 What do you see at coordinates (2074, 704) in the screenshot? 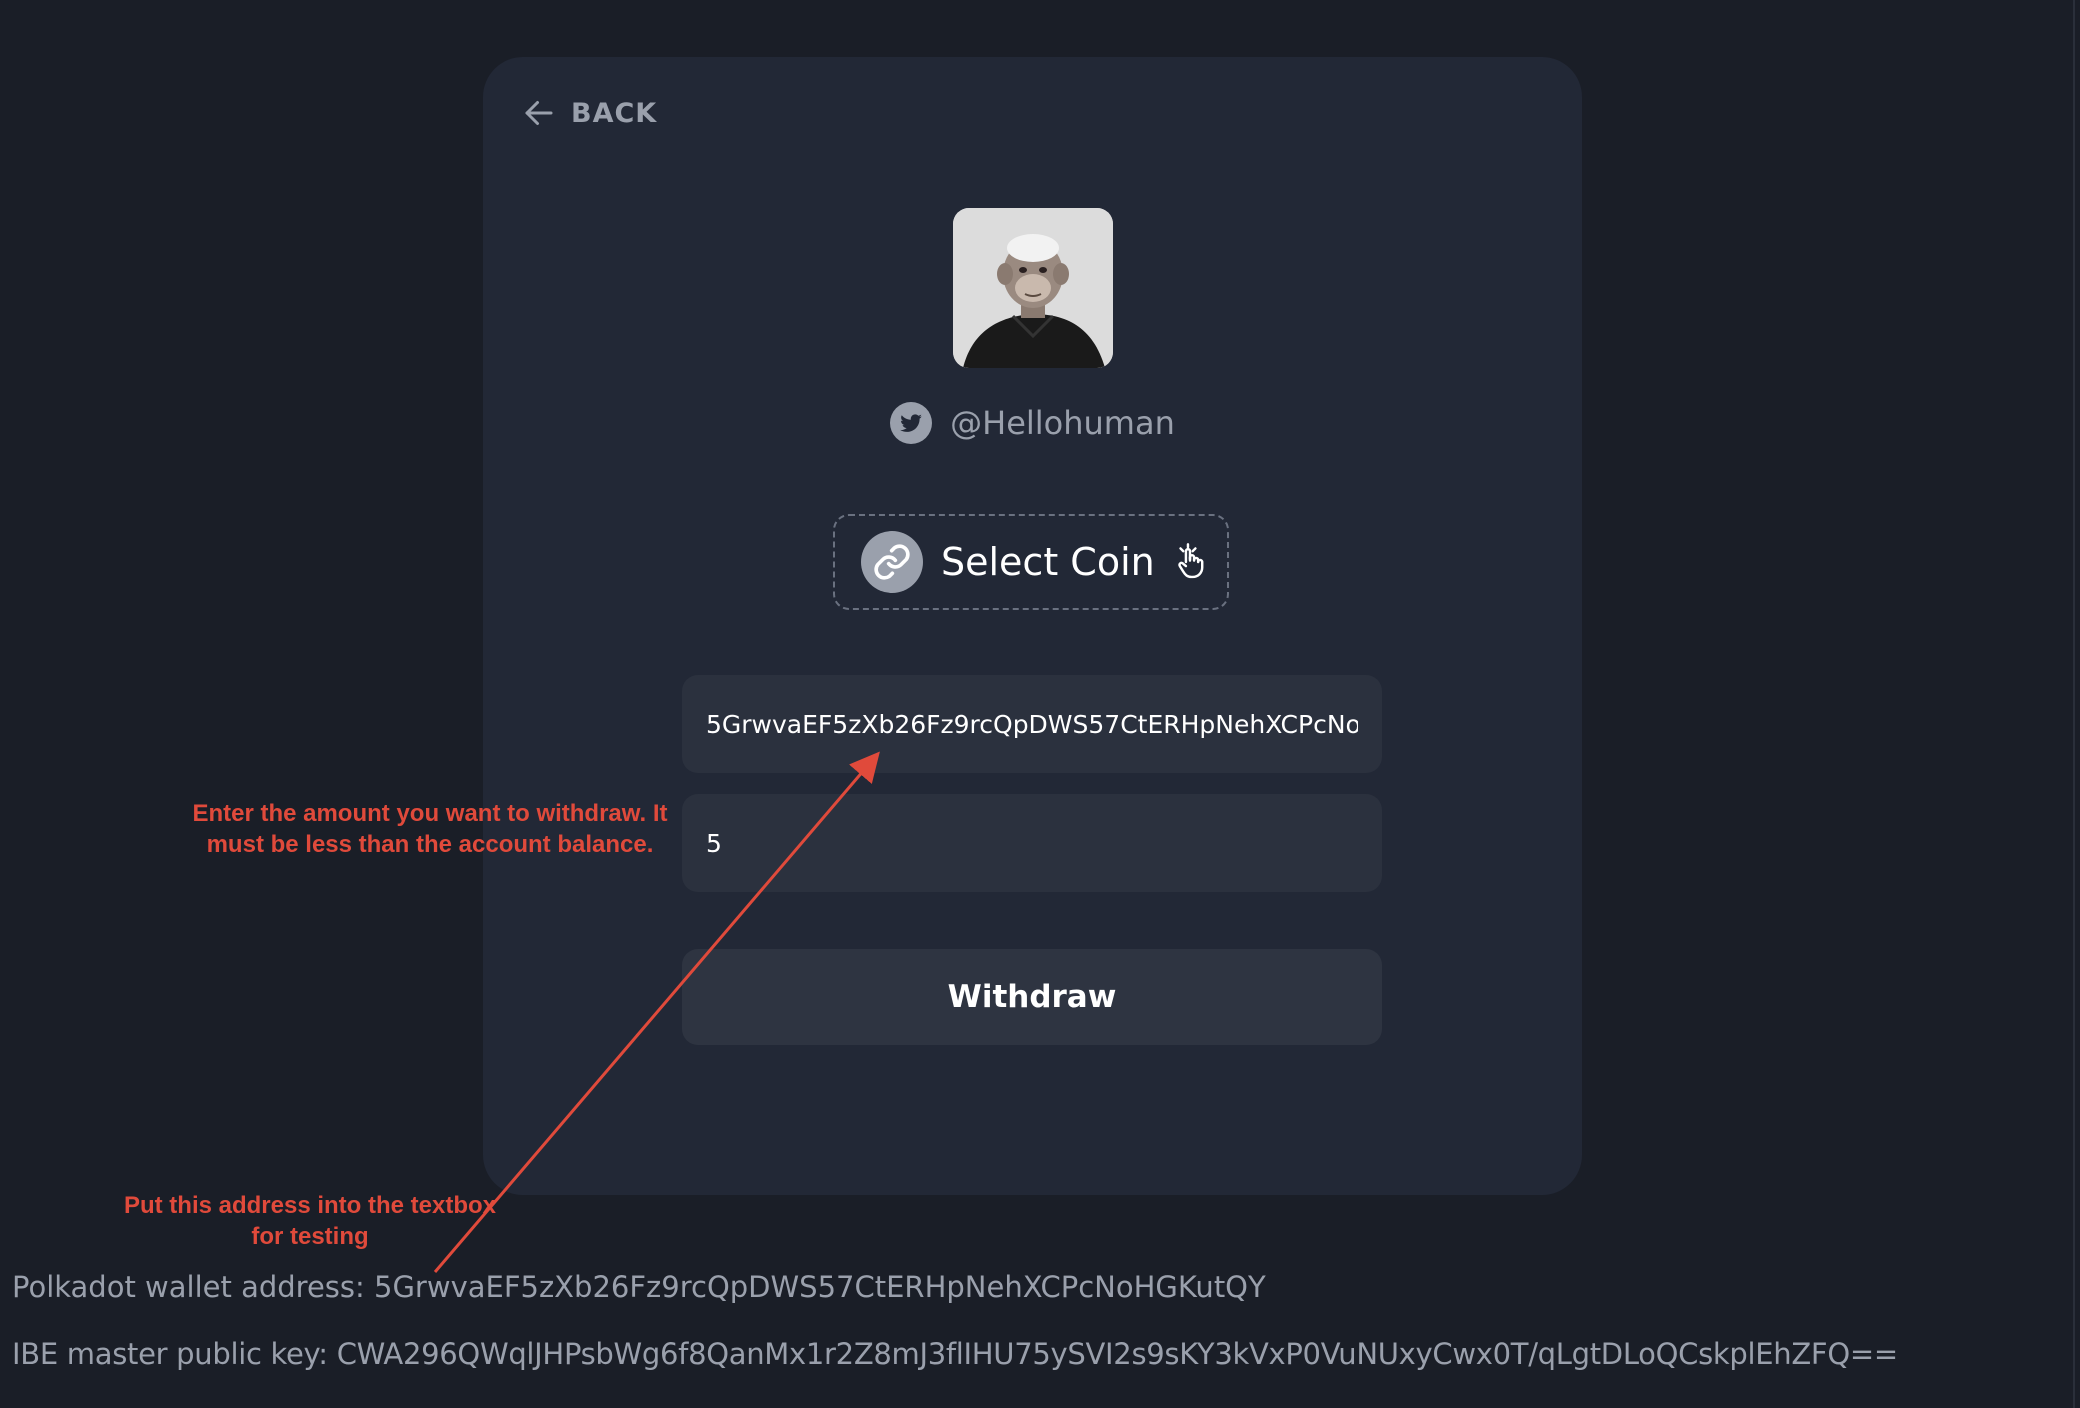
I see `window-edge` at bounding box center [2074, 704].